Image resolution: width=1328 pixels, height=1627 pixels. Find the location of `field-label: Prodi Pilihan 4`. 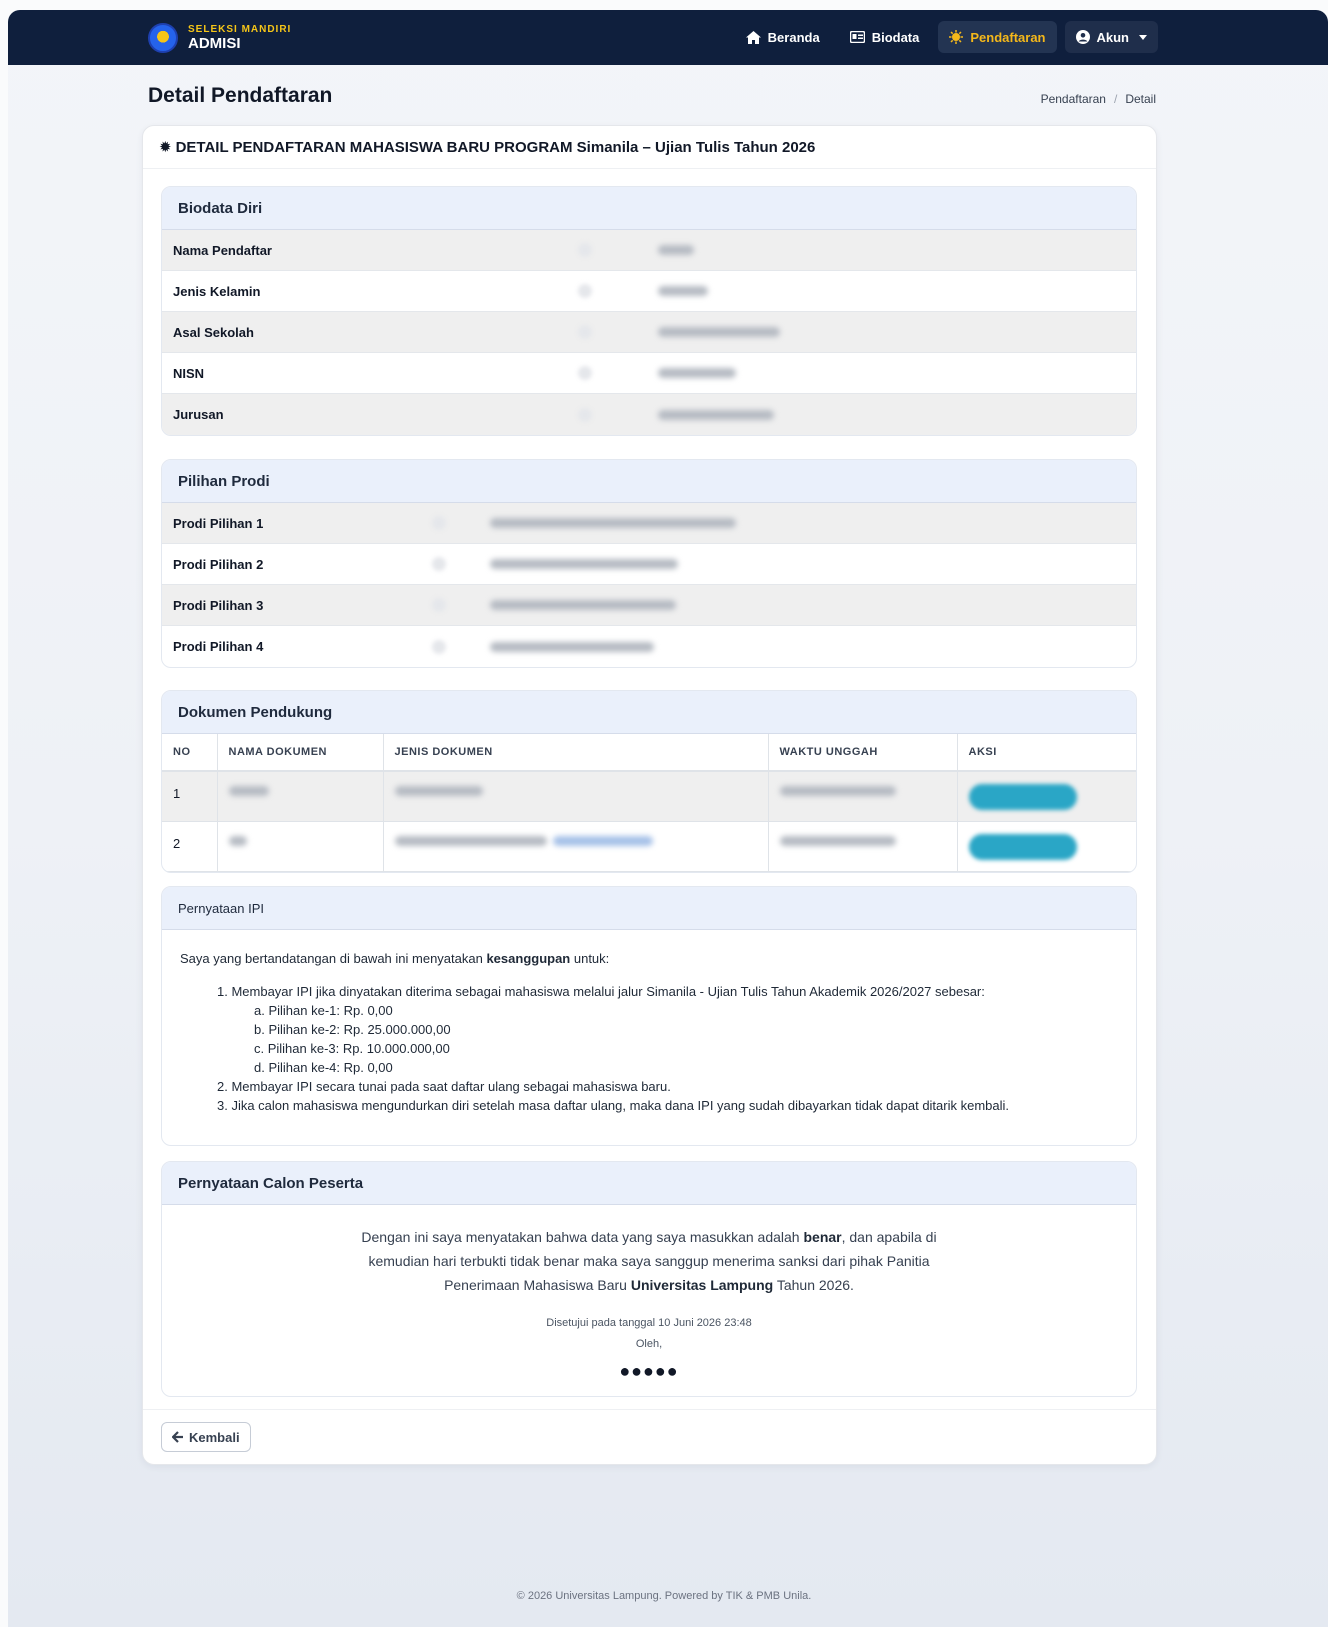

field-label: Prodi Pilihan 4 is located at coordinates (218, 646).